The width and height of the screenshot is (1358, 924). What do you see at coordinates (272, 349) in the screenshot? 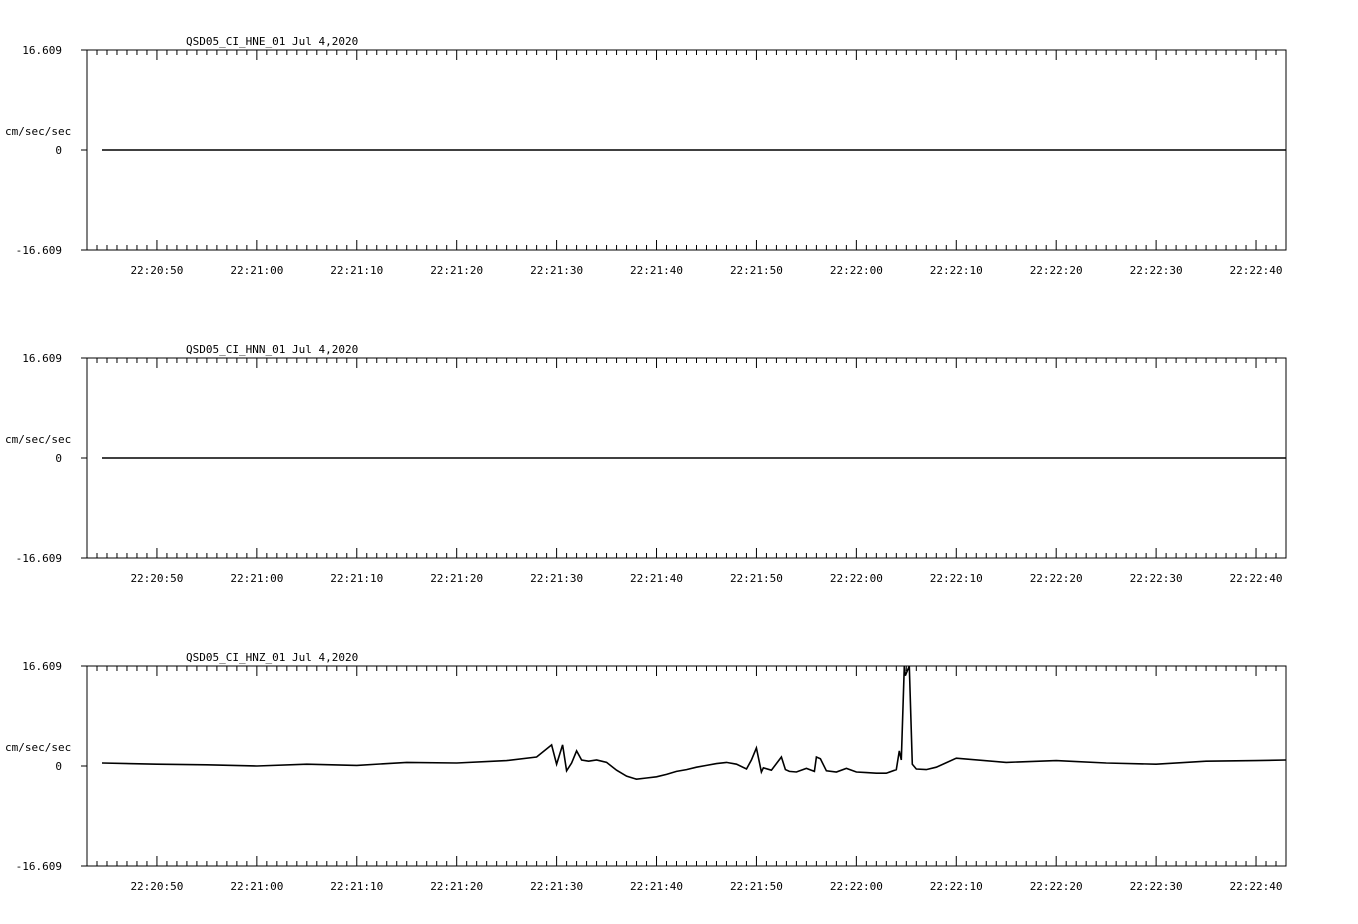
I see `panel-title: QSD05_CI_HNN_01 Jul 4,2020` at bounding box center [272, 349].